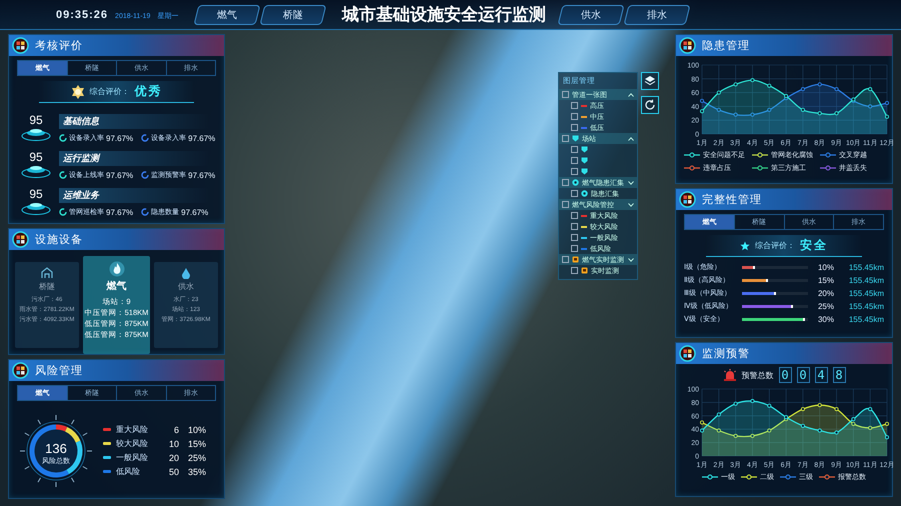  Describe the element at coordinates (825, 267) in the screenshot. I see `grade-percent: 10%` at that location.